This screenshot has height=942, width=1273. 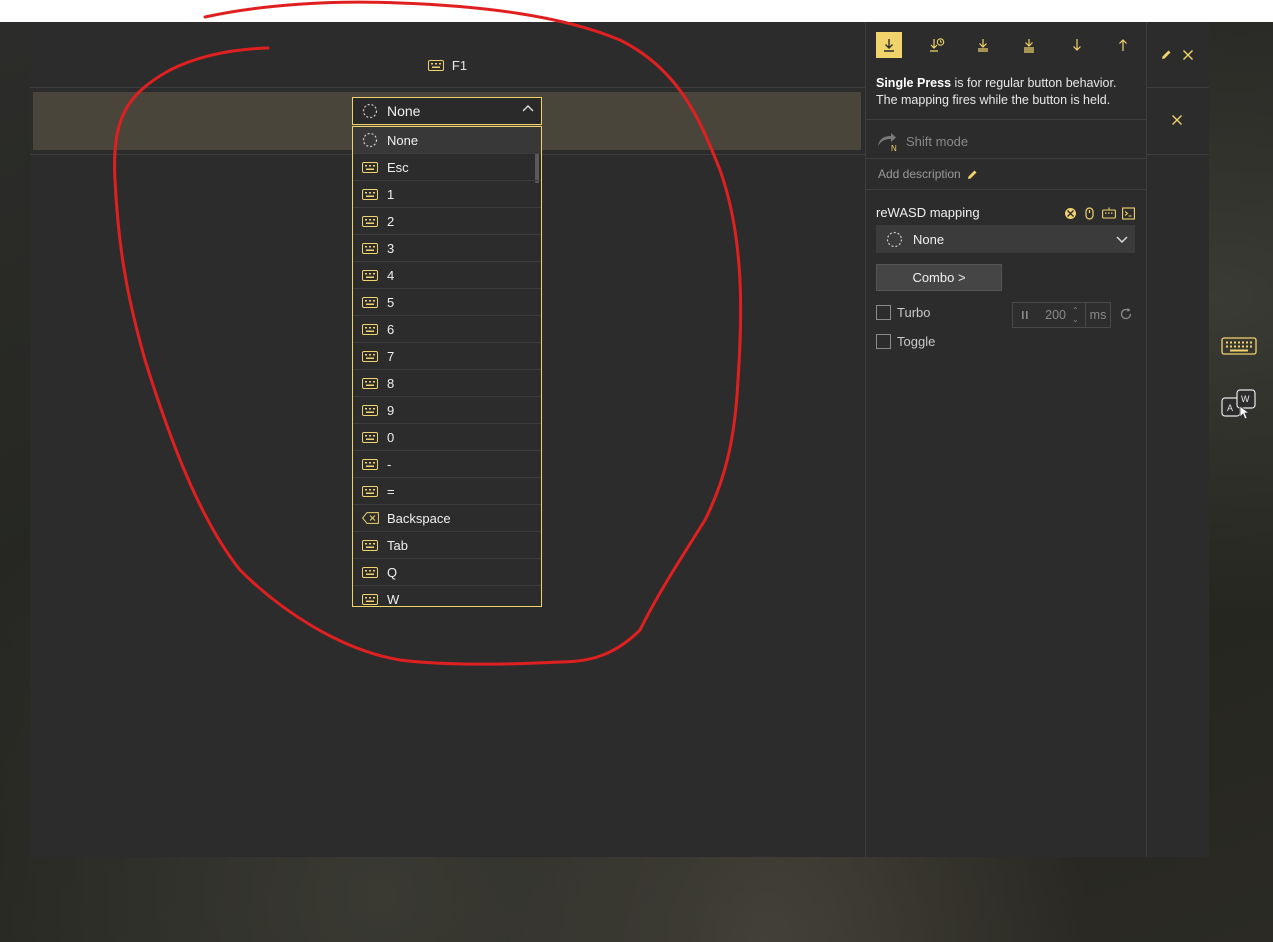 What do you see at coordinates (447, 329) in the screenshot?
I see `dropdown-item: 6` at bounding box center [447, 329].